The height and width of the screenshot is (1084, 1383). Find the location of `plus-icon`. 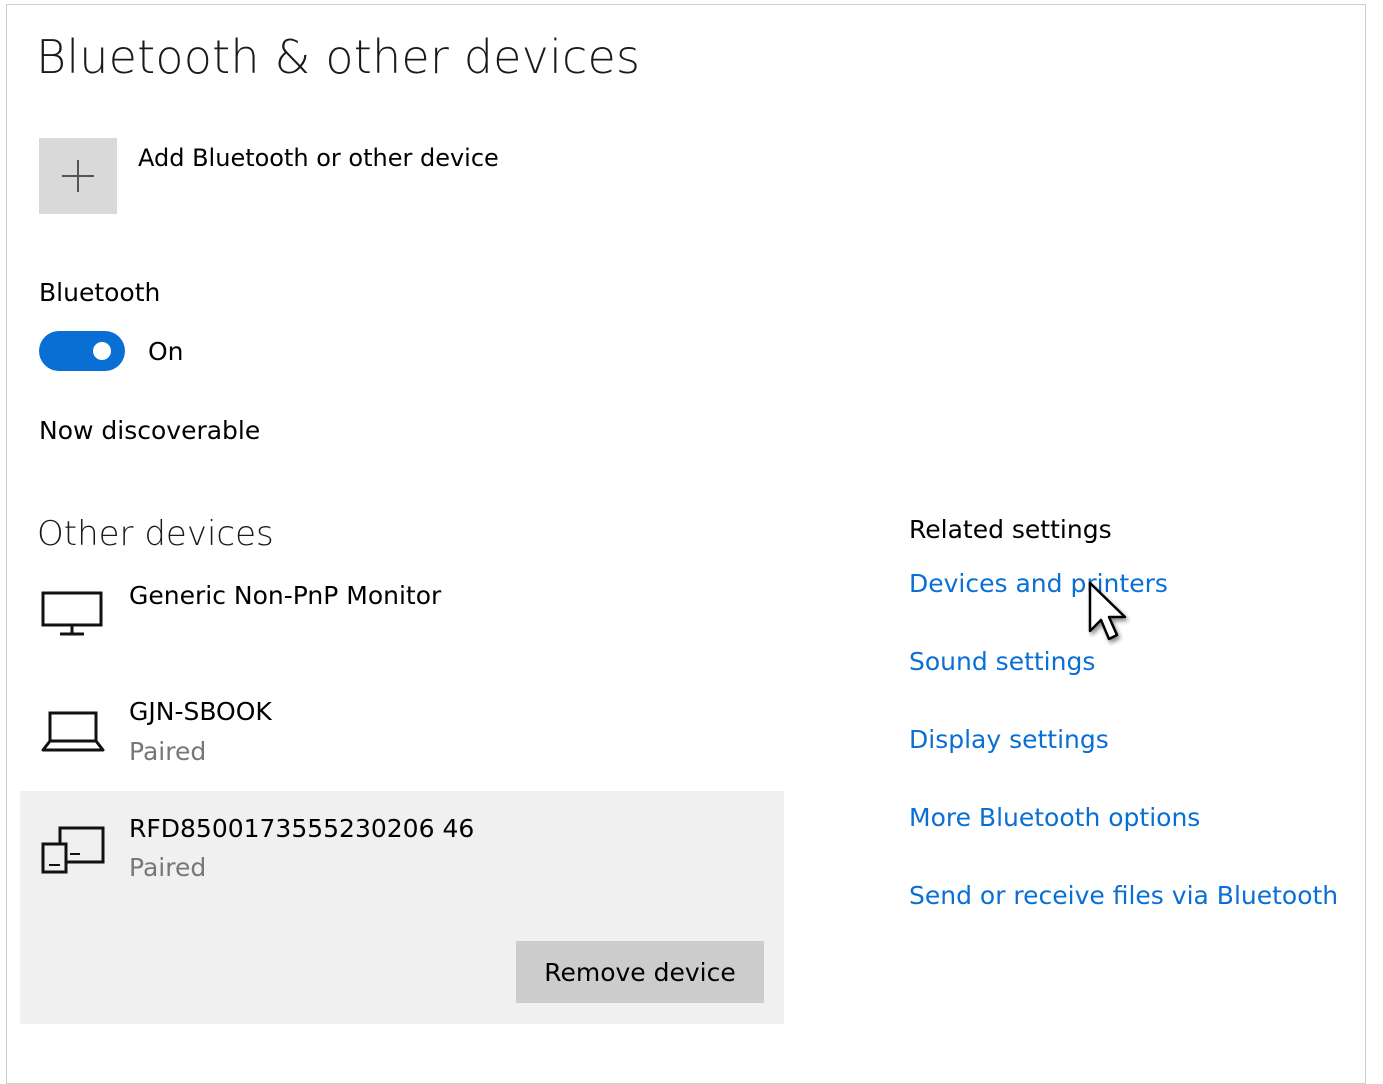

plus-icon is located at coordinates (78, 176).